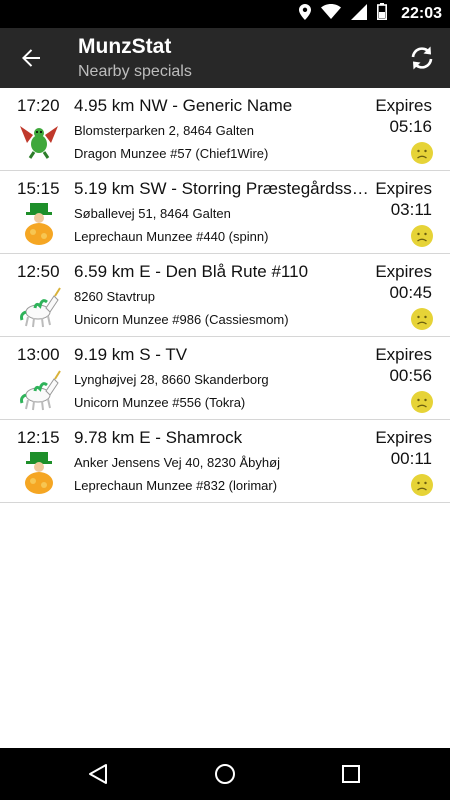 The height and width of the screenshot is (800, 450). Describe the element at coordinates (222, 188) in the screenshot. I see `special-title: 5.19 km SW - Storring Præstegårdsskov` at that location.